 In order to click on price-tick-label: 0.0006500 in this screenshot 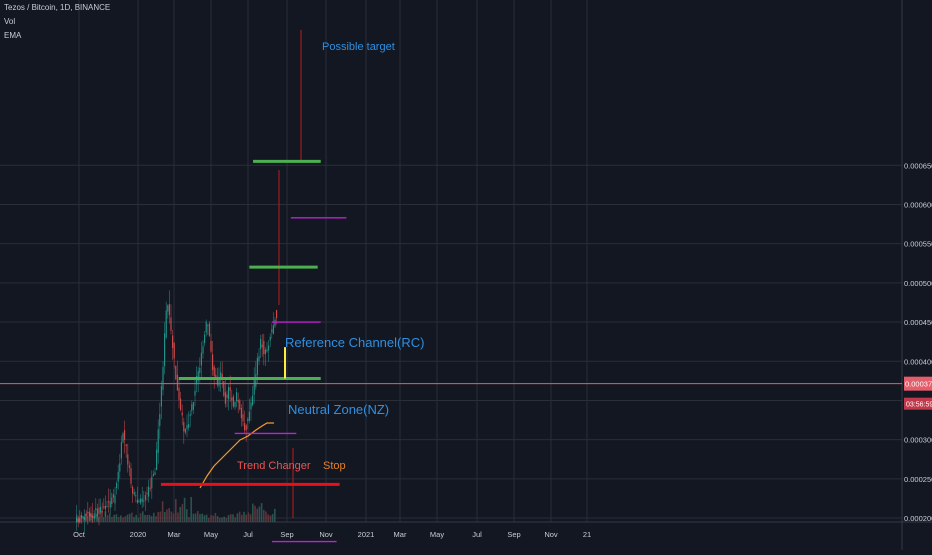, I will do `click(918, 165)`.